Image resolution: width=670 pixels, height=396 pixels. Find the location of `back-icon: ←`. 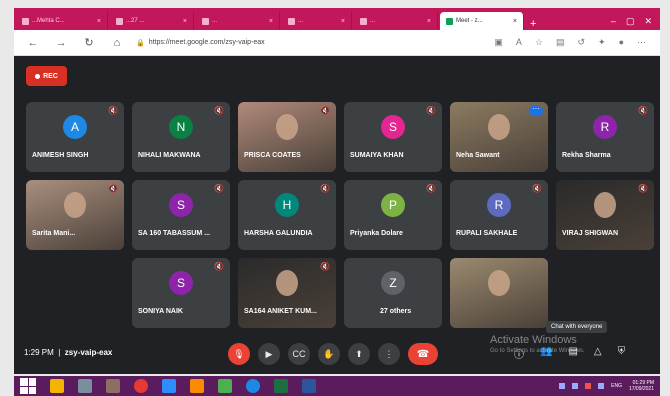

back-icon: ← is located at coordinates (33, 43).